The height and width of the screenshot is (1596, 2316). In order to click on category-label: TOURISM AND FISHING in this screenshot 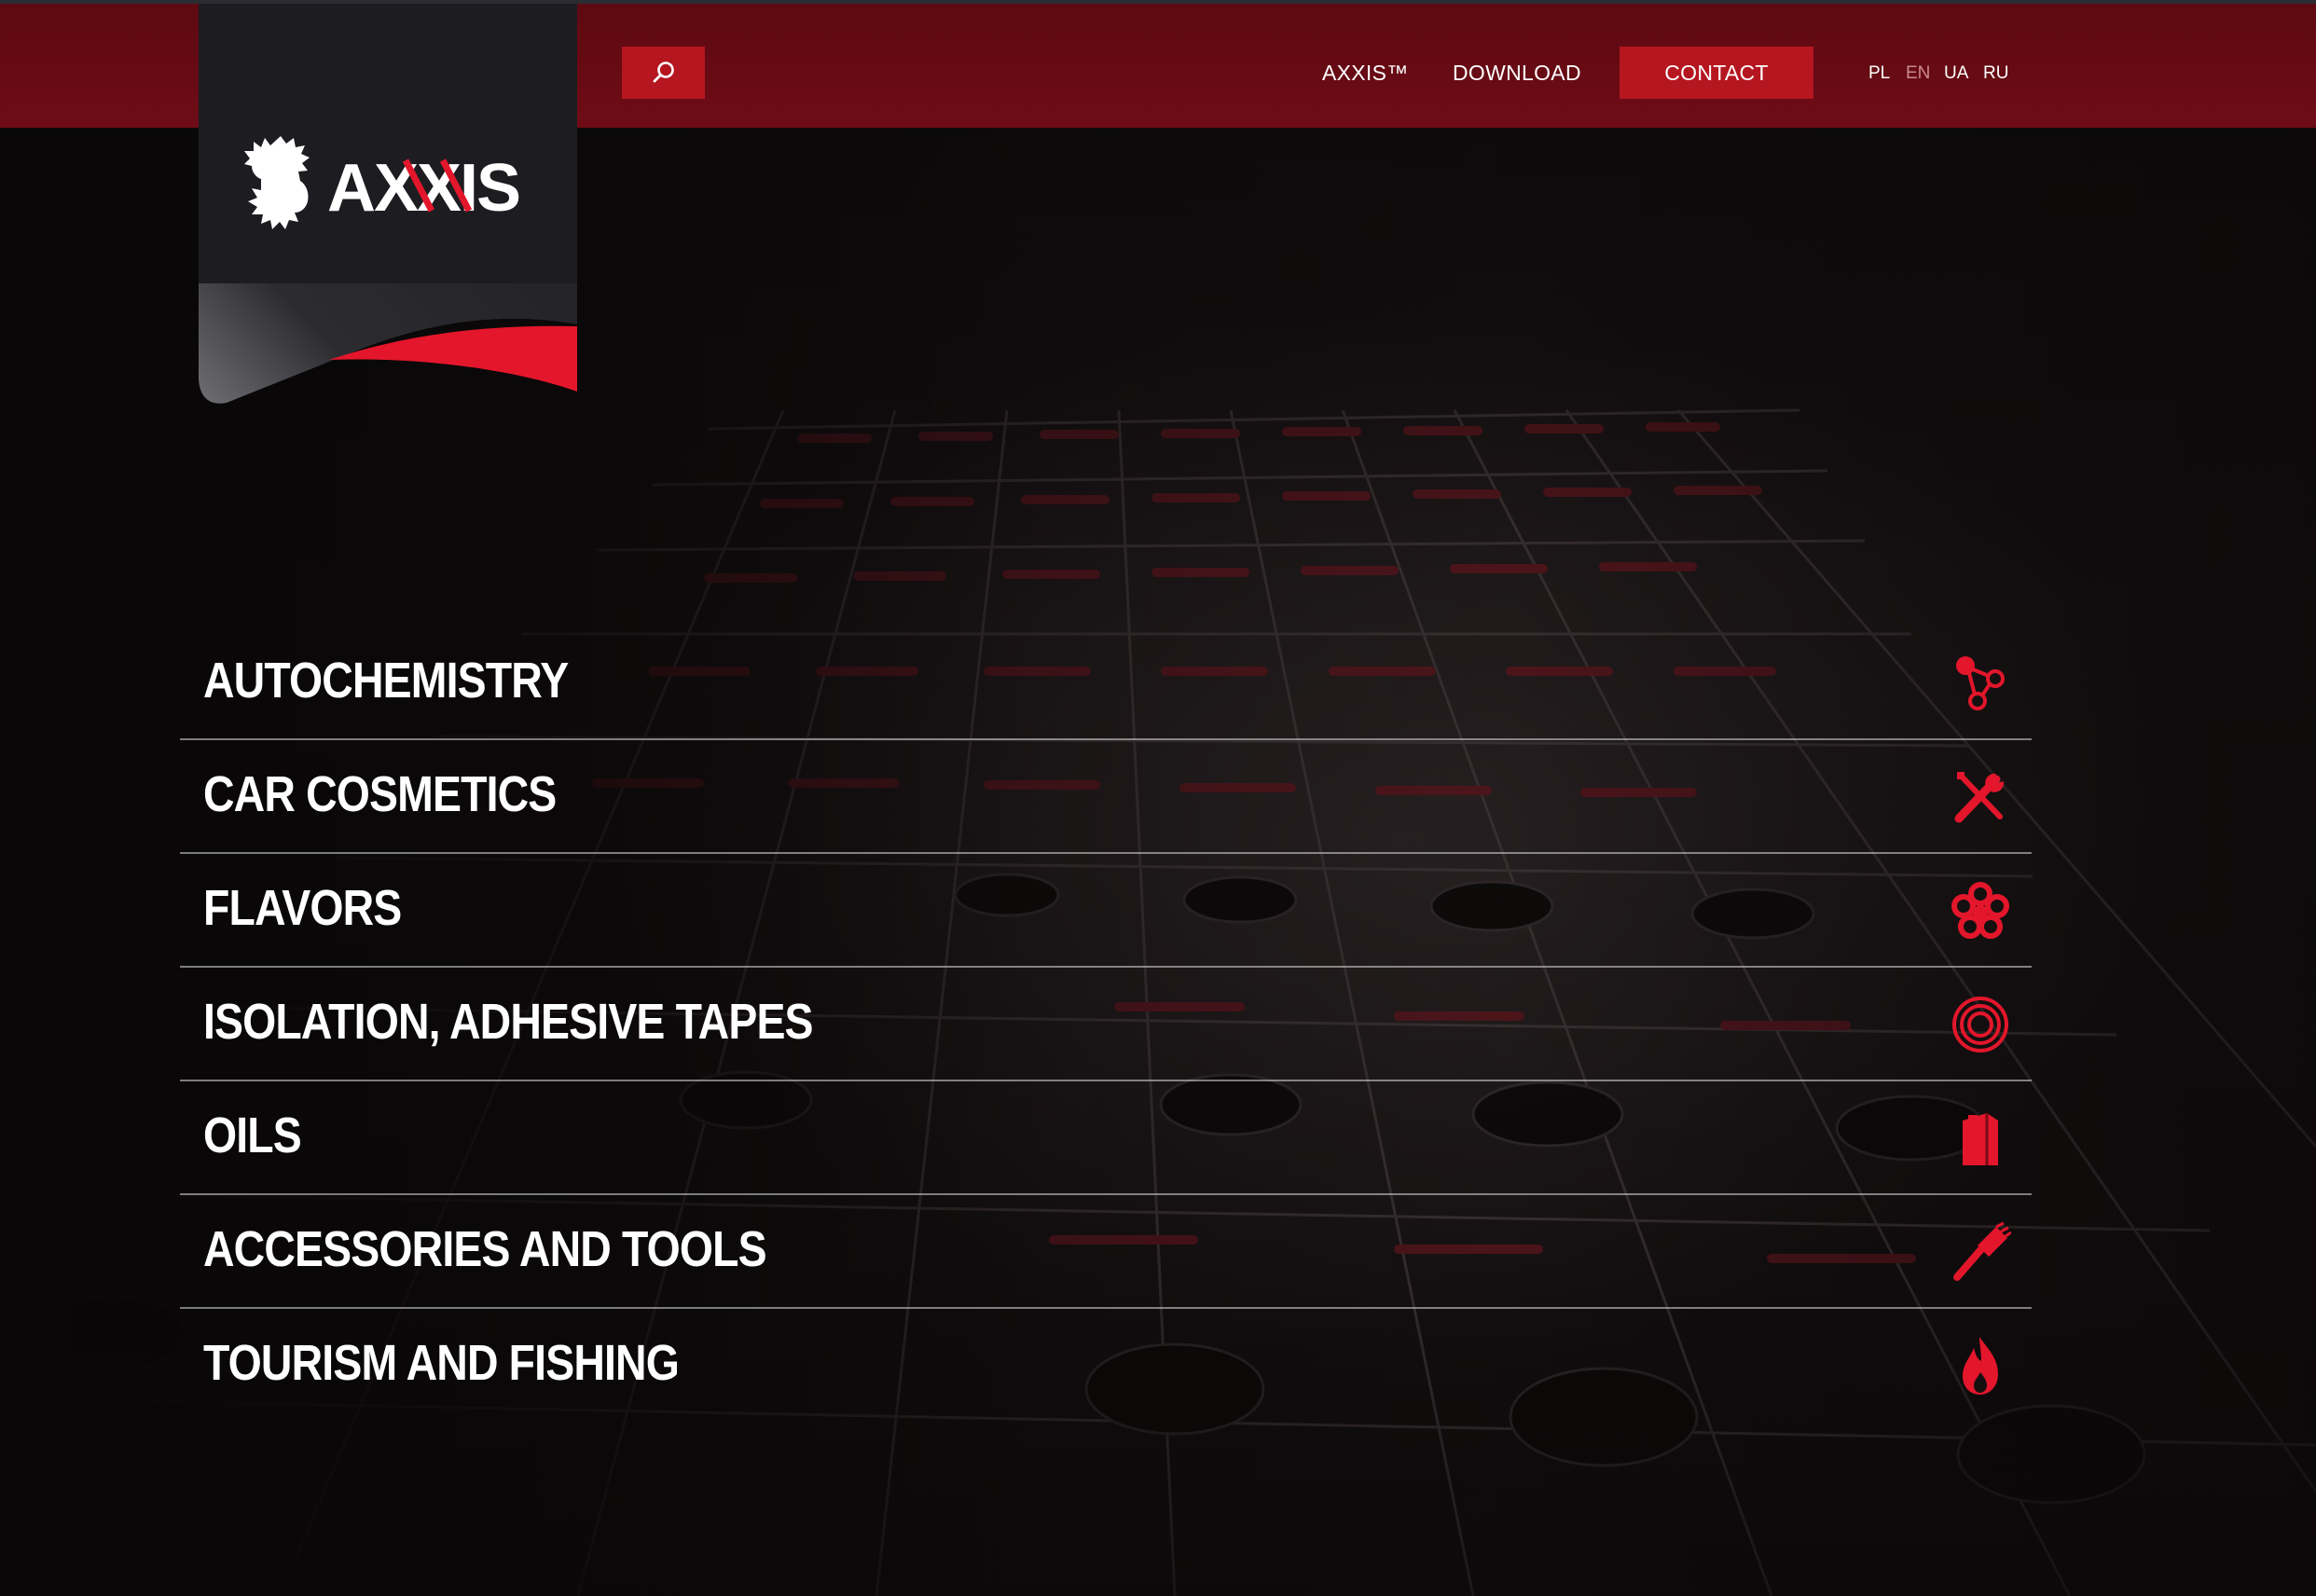, I will do `click(442, 1363)`.